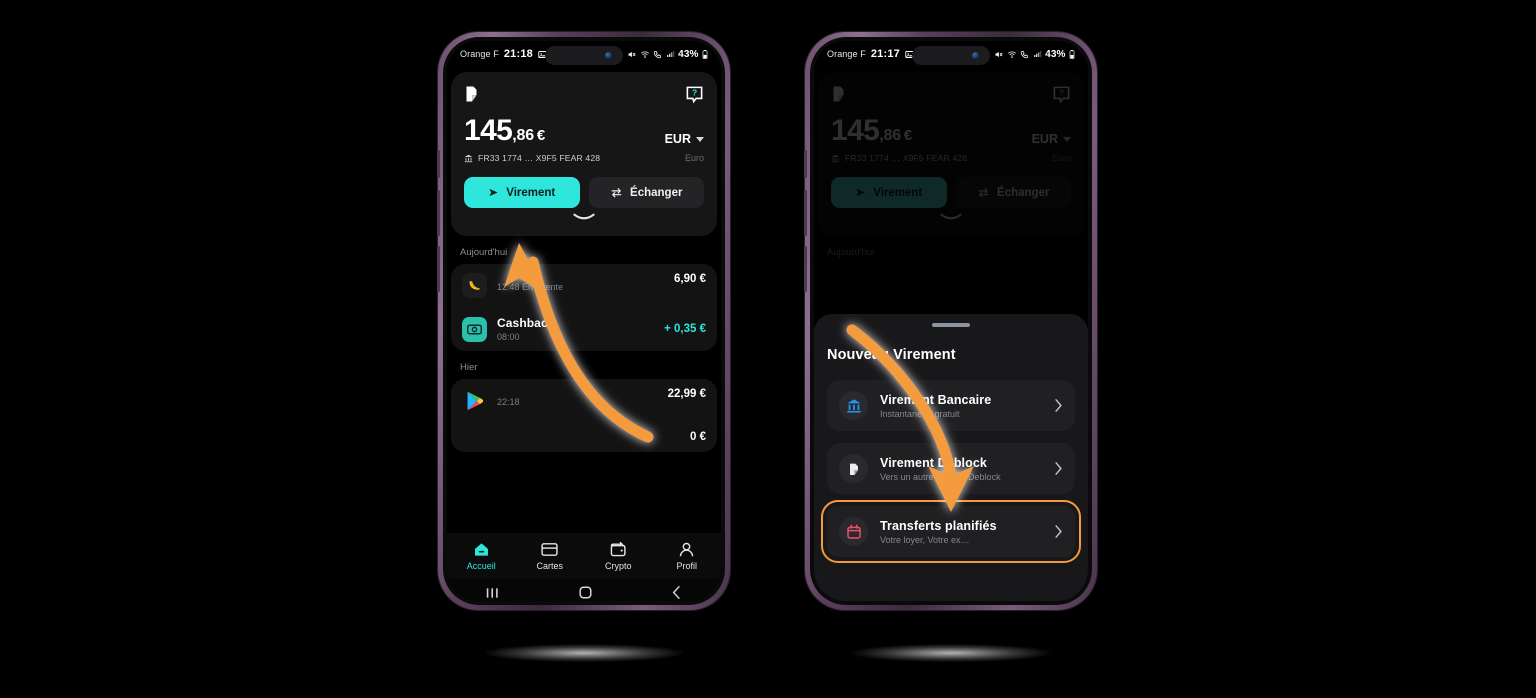 The width and height of the screenshot is (1536, 698). Describe the element at coordinates (920, 413) in the screenshot. I see `option-subtitle: Instantané et gratuit` at that location.